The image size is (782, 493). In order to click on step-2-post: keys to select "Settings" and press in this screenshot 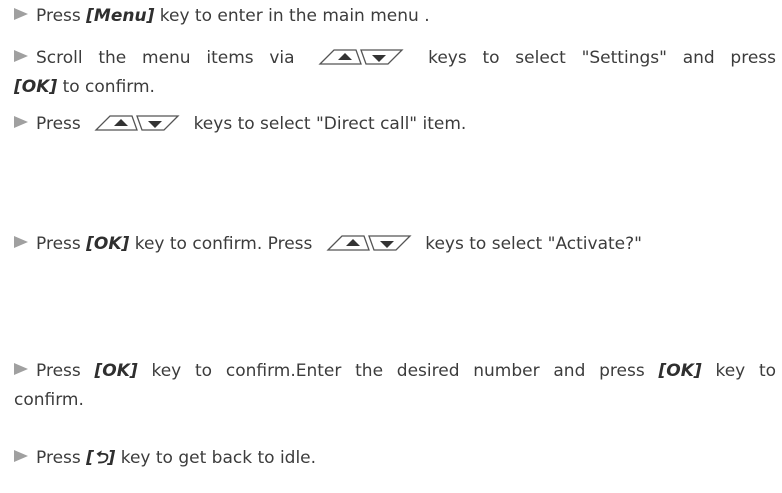, I will do `click(602, 58)`.